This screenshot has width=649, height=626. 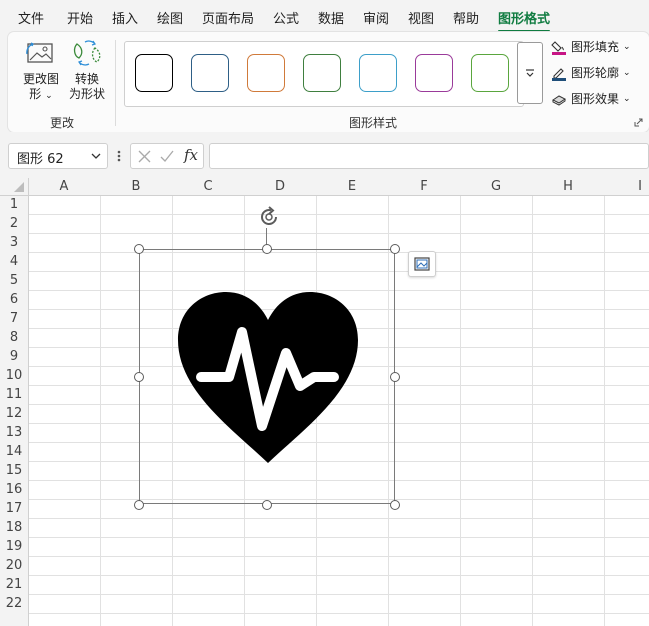 What do you see at coordinates (208, 187) in the screenshot?
I see `column-header-c: C` at bounding box center [208, 187].